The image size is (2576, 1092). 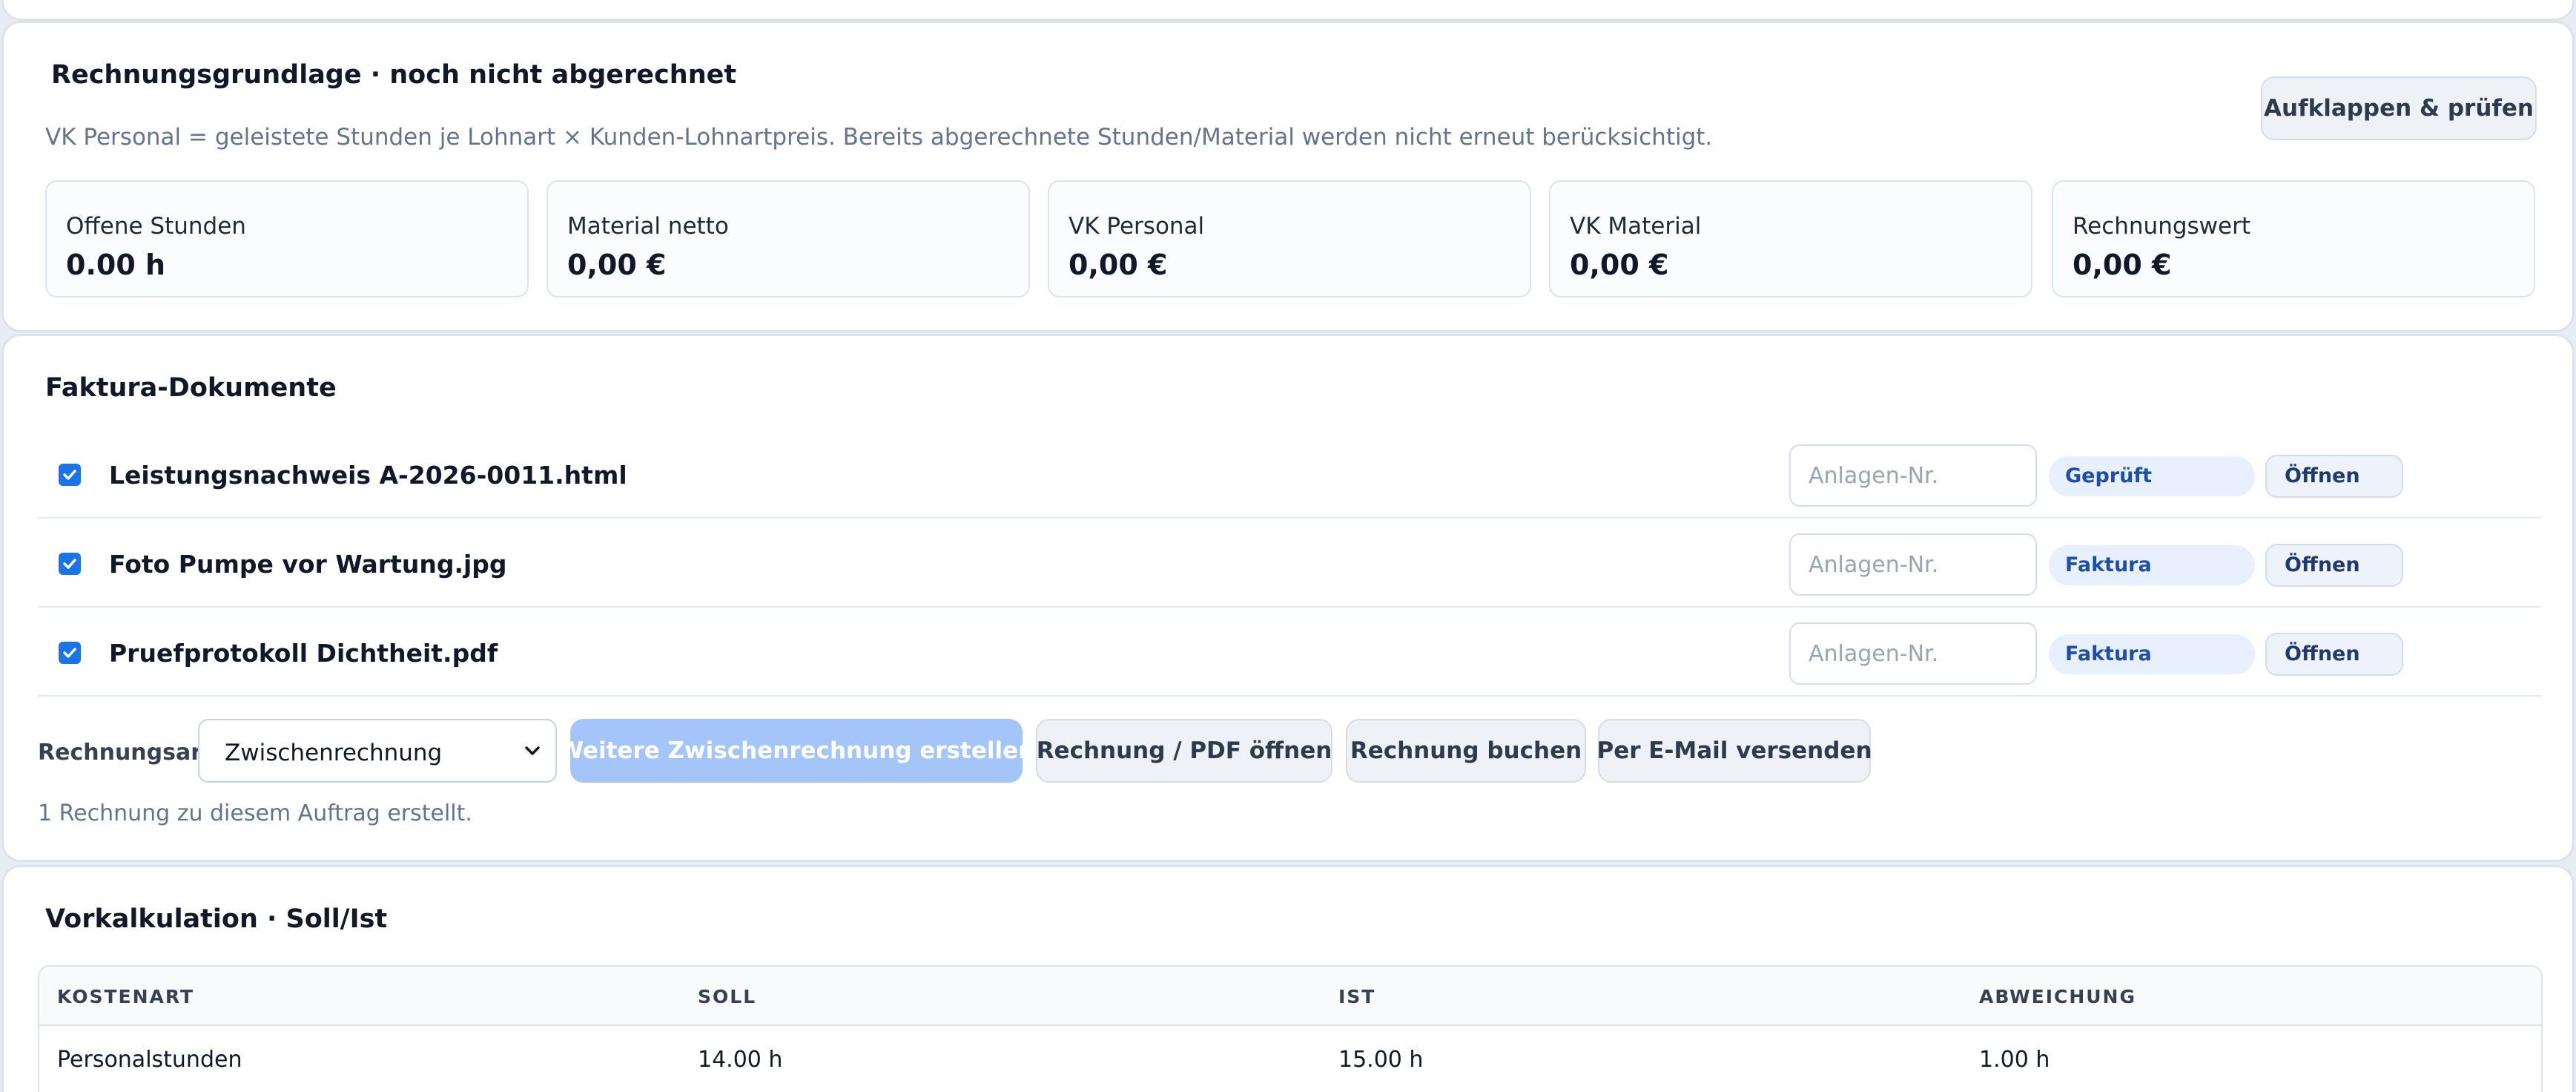 What do you see at coordinates (1288, 11) in the screenshot?
I see `previous-card` at bounding box center [1288, 11].